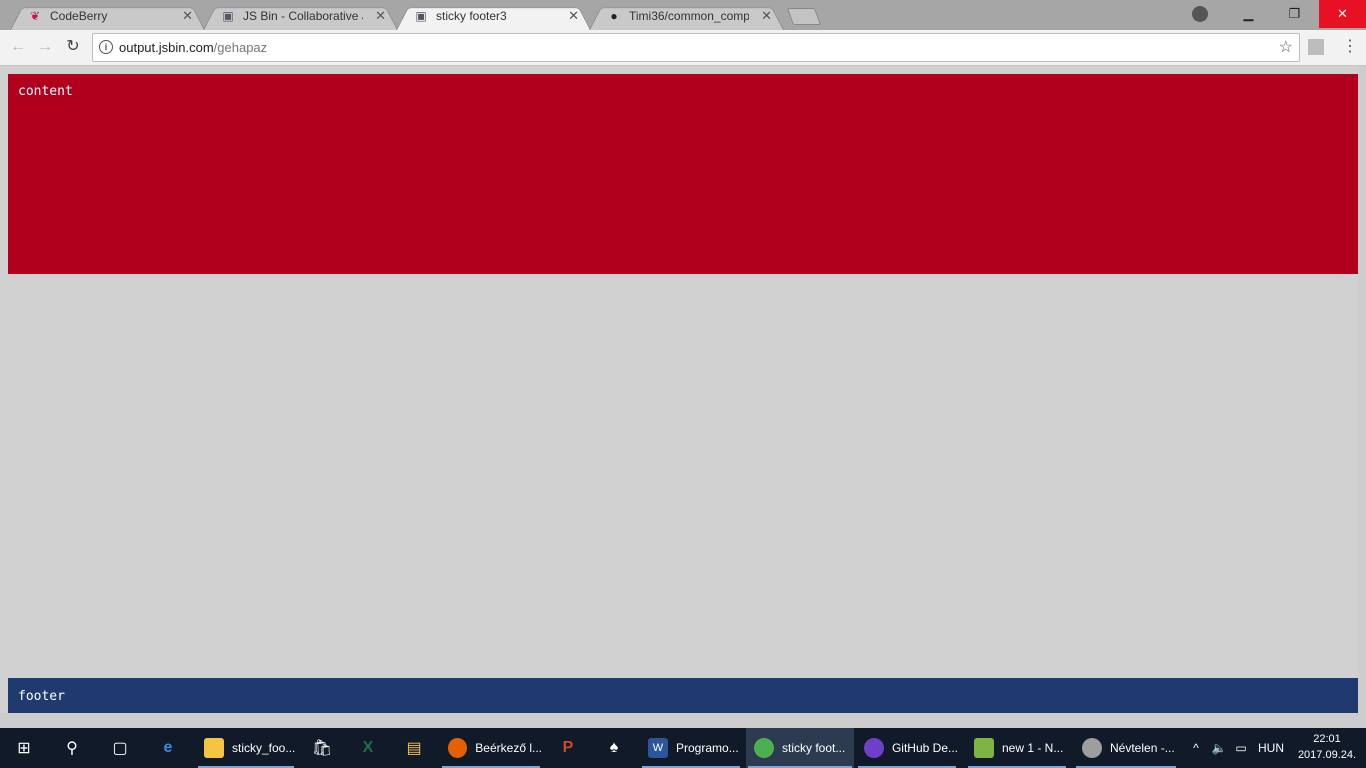  What do you see at coordinates (1241, 748) in the screenshot?
I see `battery-icon: ▭` at bounding box center [1241, 748].